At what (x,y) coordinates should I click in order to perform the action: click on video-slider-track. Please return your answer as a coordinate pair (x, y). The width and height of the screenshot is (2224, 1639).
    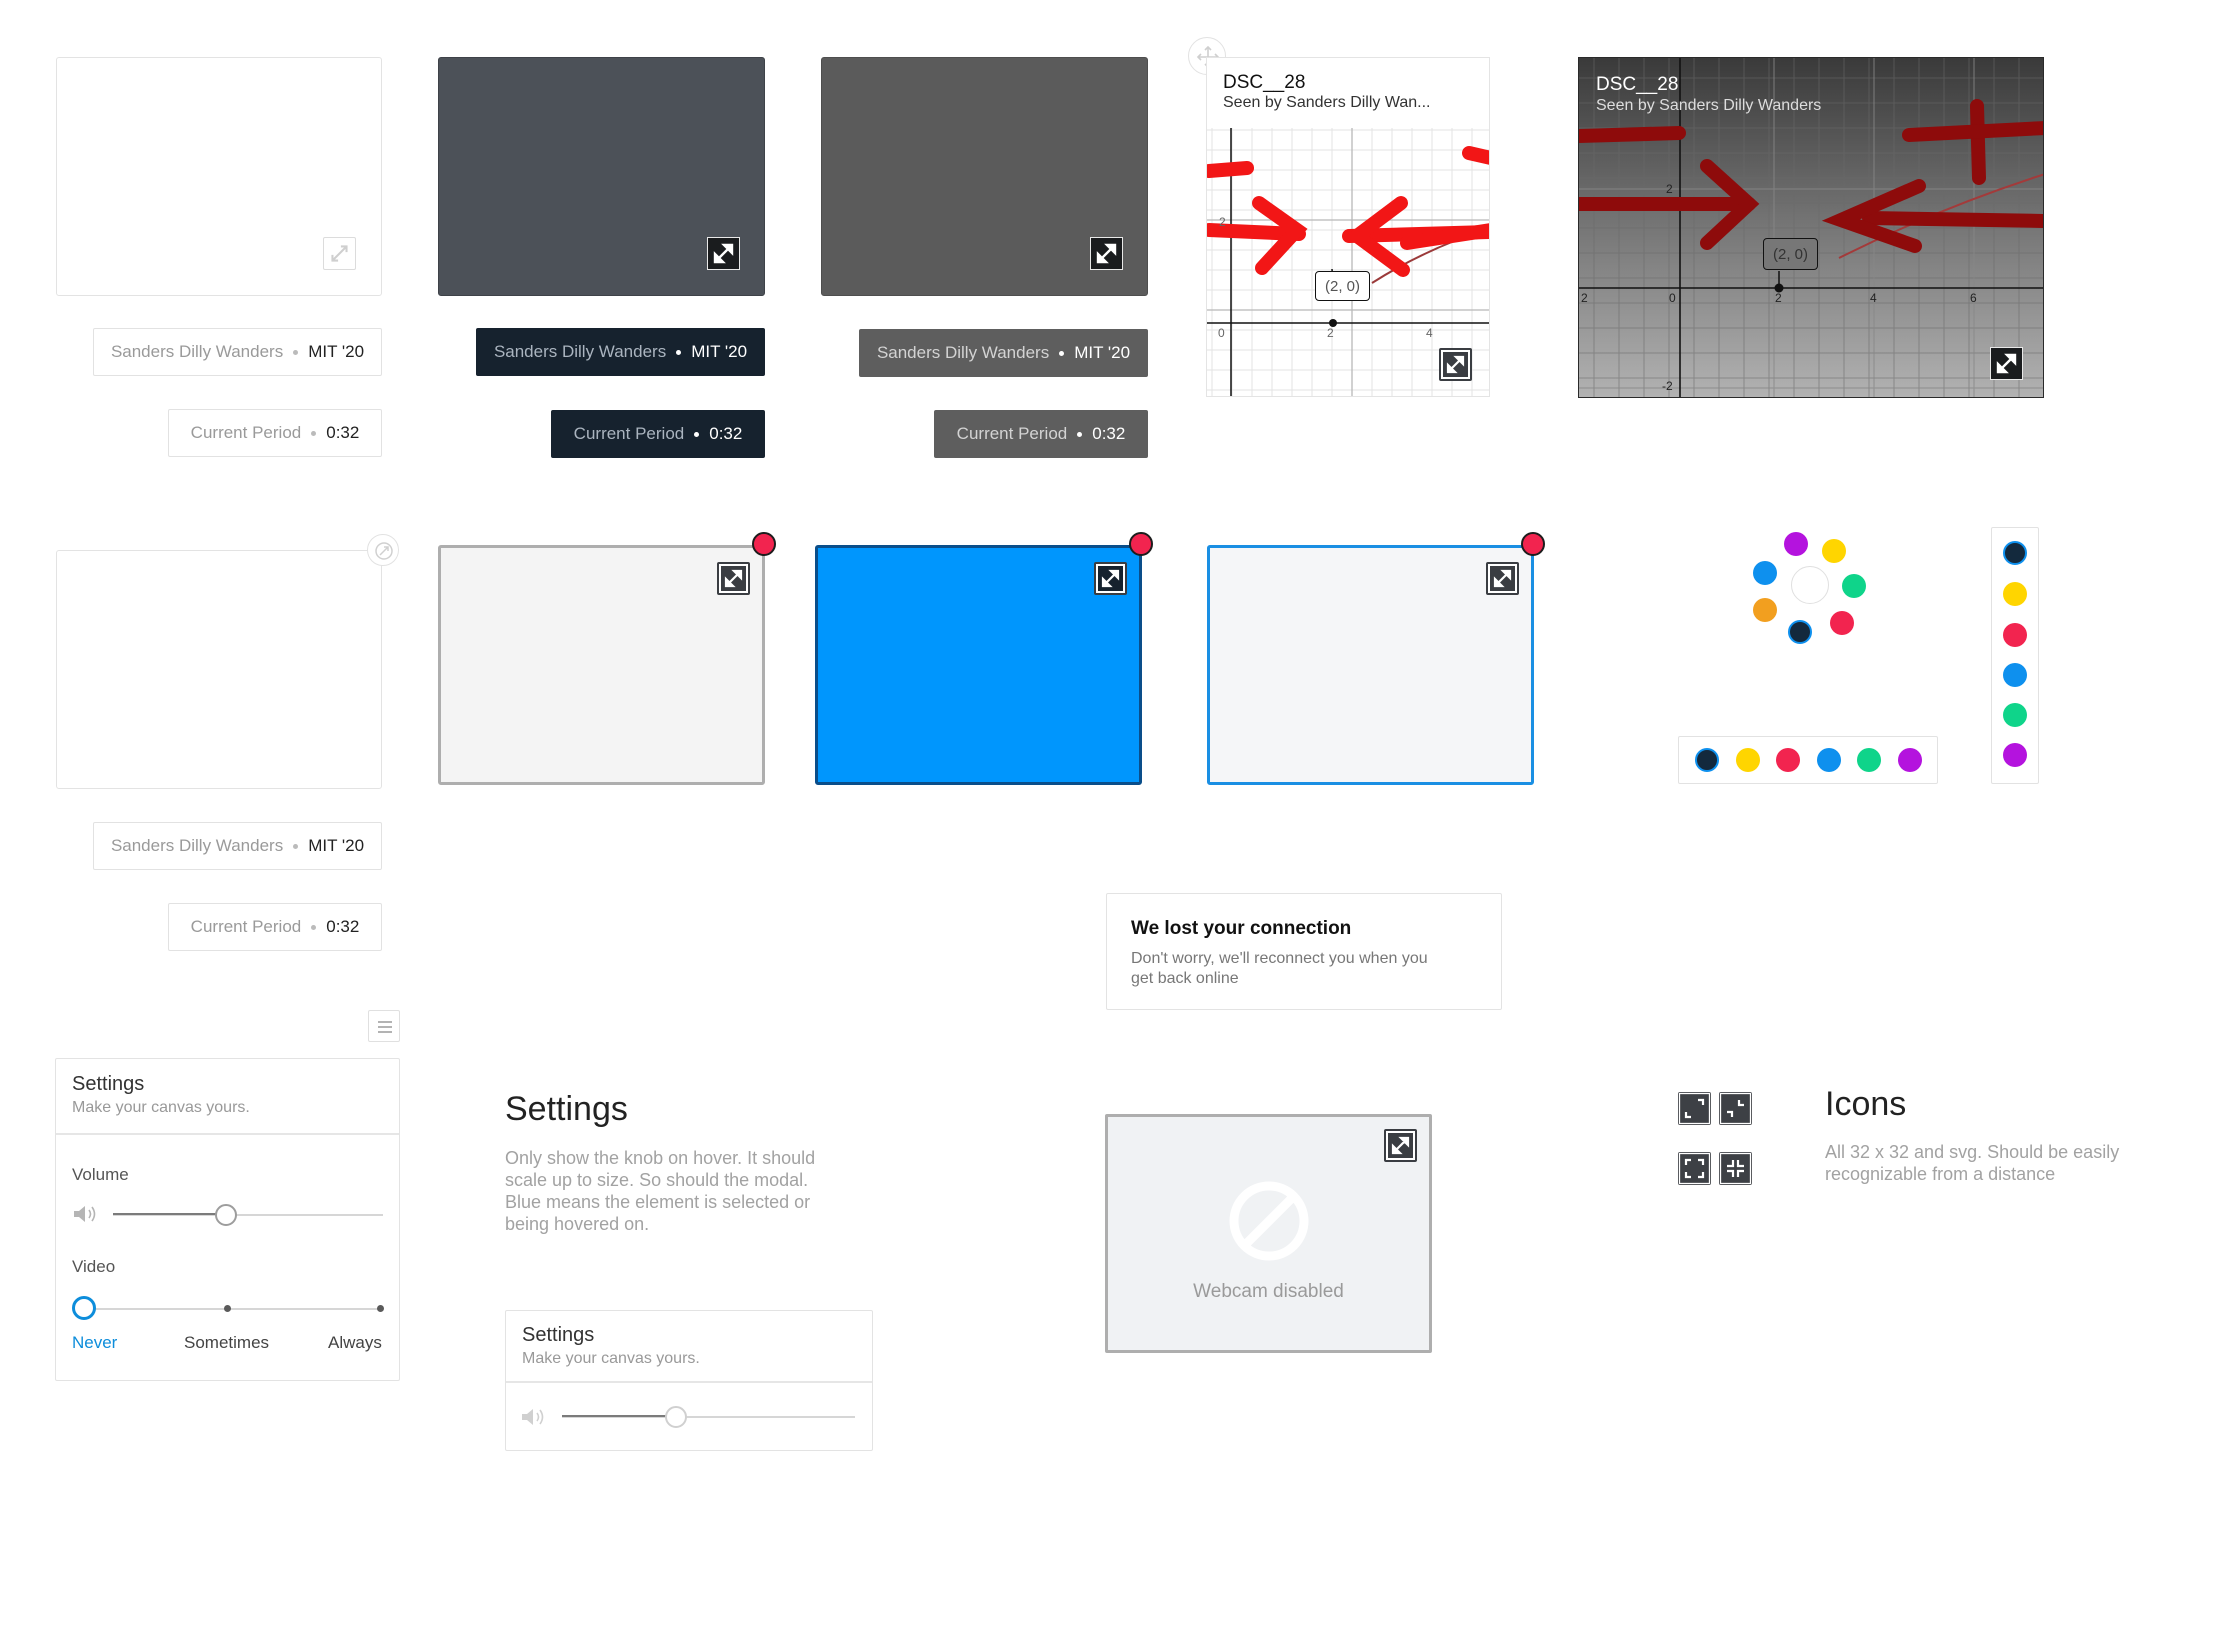
    Looking at the image, I should click on (232, 1309).